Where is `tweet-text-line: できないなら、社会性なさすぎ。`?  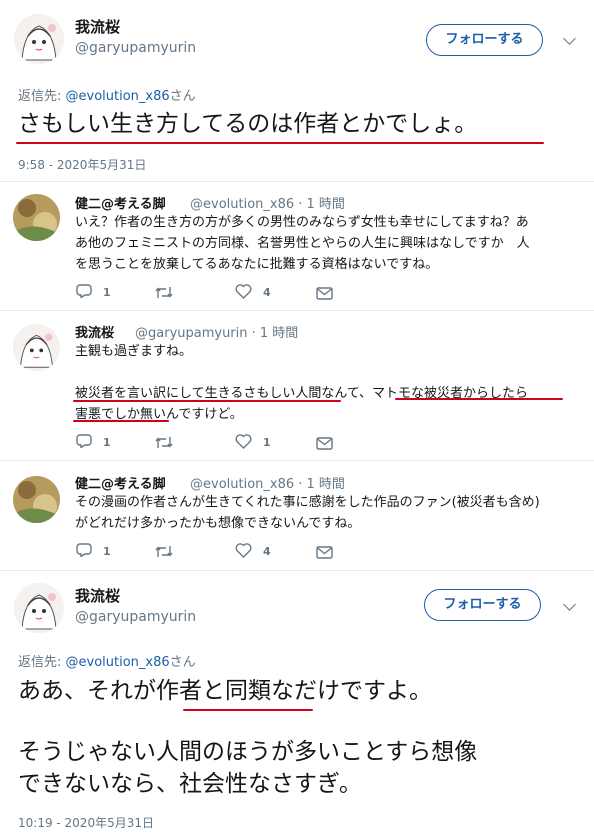
tweet-text-line: できないなら、社会性なさすぎ。 is located at coordinates (190, 784).